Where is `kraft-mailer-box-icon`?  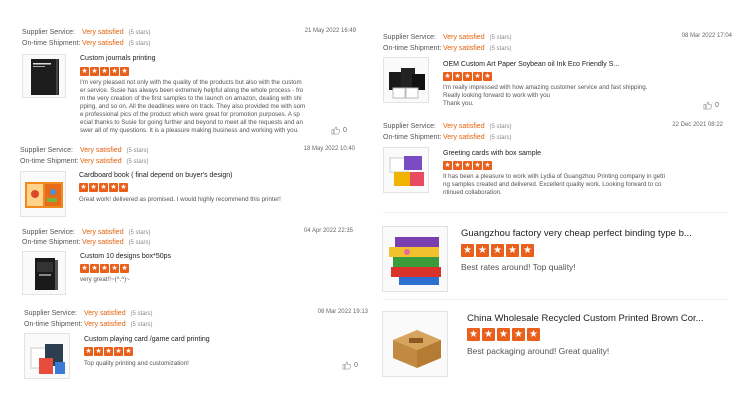 kraft-mailer-box-icon is located at coordinates (417, 349).